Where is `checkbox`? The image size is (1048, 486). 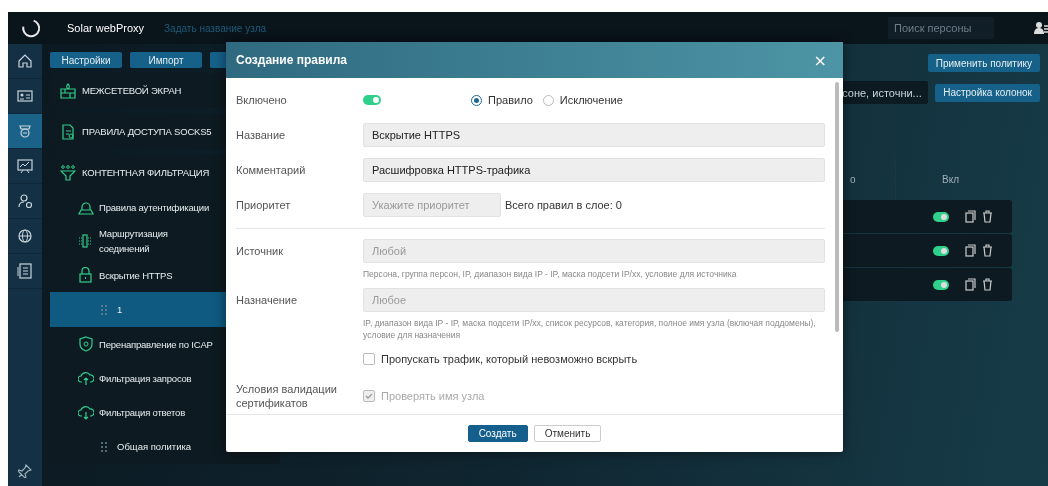 checkbox is located at coordinates (369, 359).